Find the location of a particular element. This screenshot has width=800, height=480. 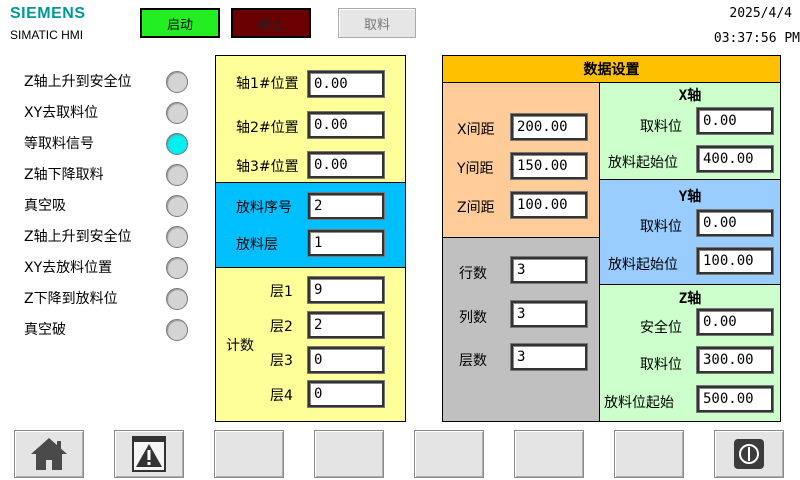

y-spacing-label: Y间距 is located at coordinates (475, 169).